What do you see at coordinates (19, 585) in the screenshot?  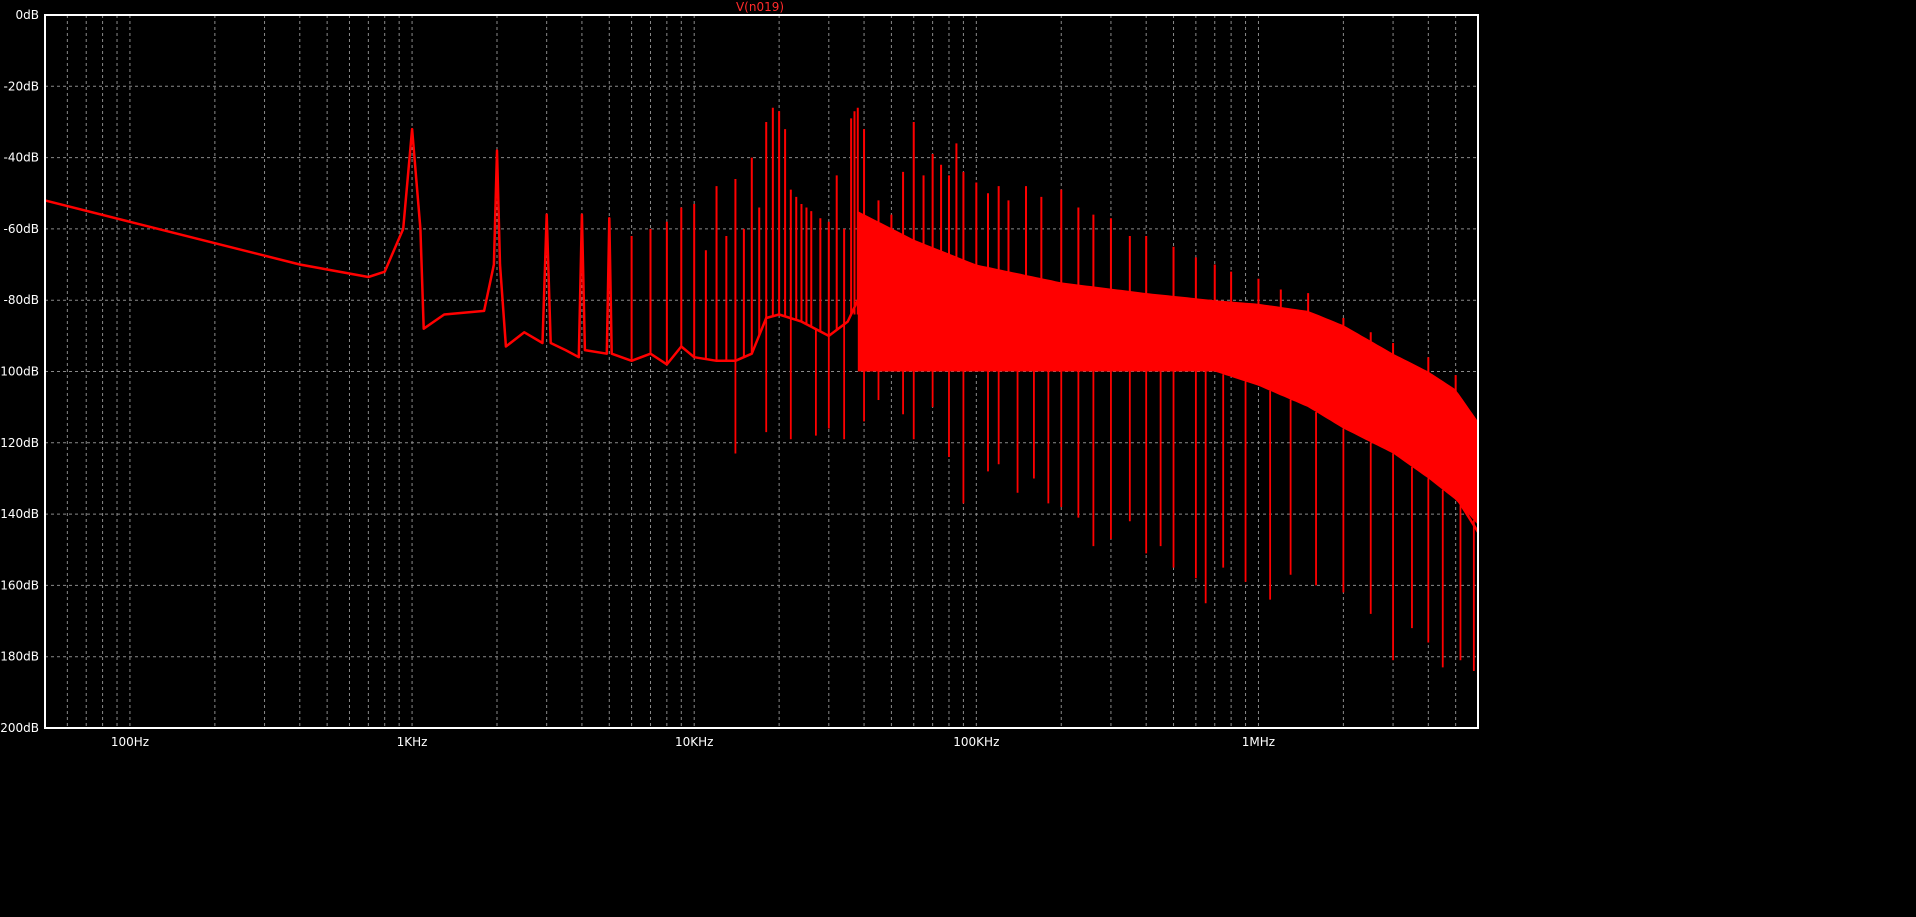 I see `y-tick-label: -160dB` at bounding box center [19, 585].